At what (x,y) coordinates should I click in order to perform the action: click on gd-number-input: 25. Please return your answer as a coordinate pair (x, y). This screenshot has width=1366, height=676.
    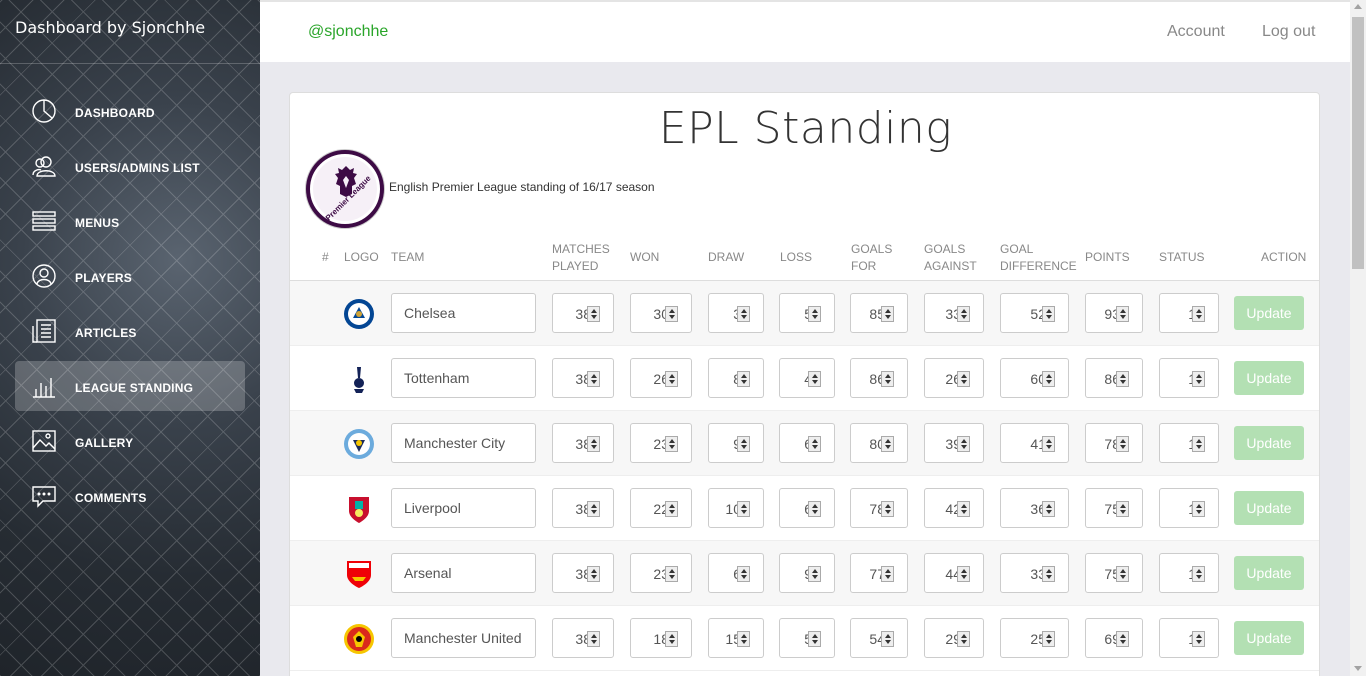
    Looking at the image, I should click on (1034, 638).